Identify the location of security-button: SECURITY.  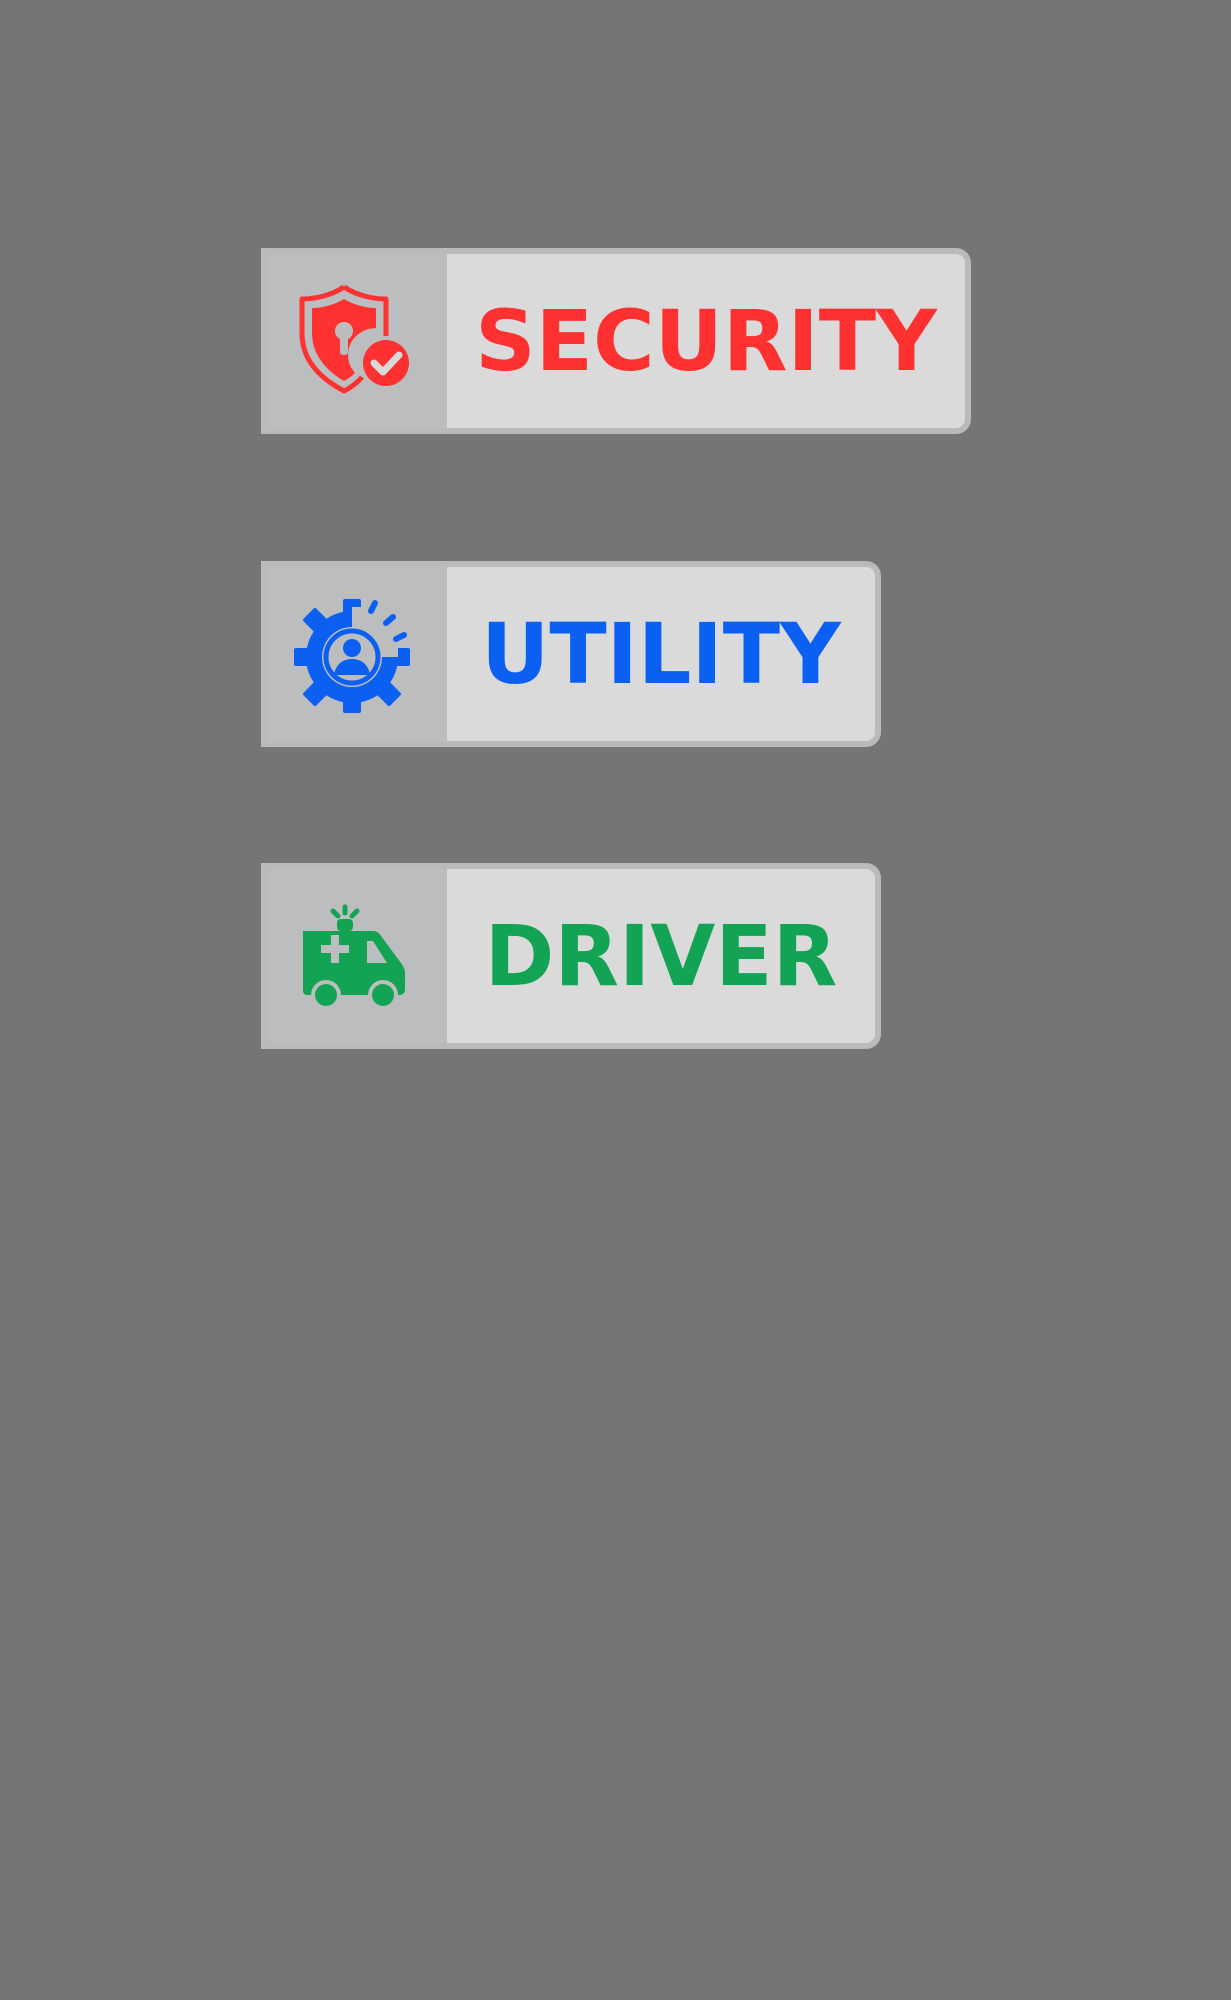
(616, 341).